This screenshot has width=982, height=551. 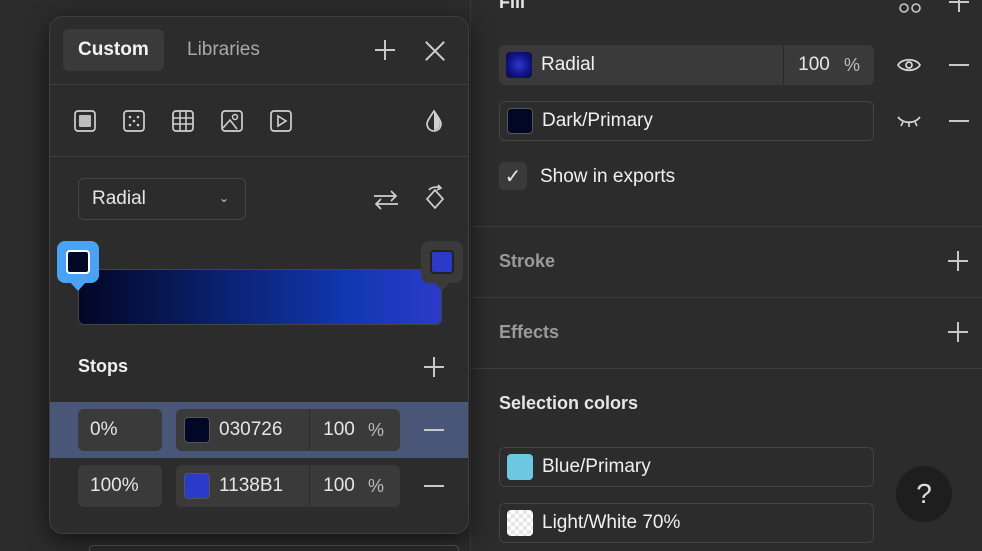 What do you see at coordinates (958, 261) in the screenshot?
I see `add-stroke-icon` at bounding box center [958, 261].